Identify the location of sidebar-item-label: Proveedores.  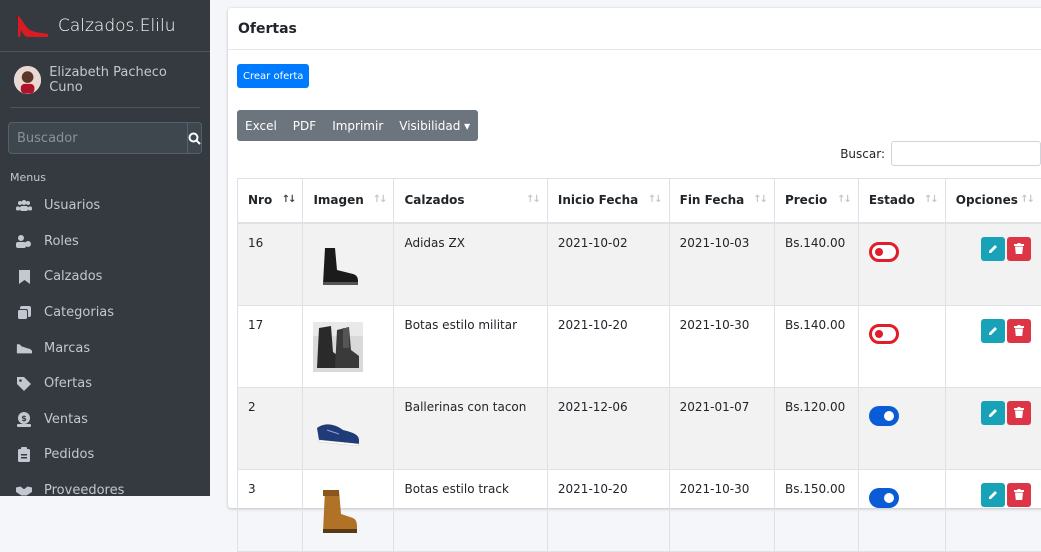
(84, 489).